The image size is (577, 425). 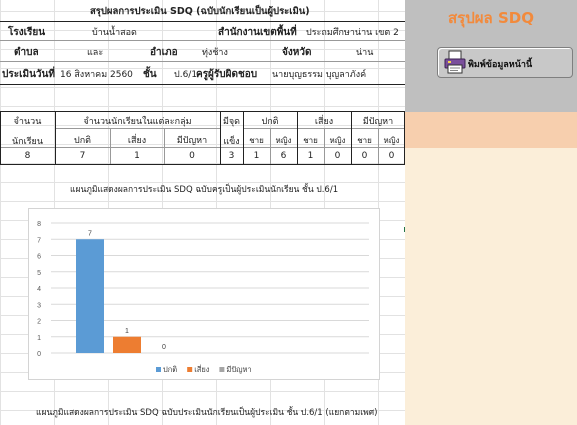 What do you see at coordinates (127, 331) in the screenshot?
I see `data-label: 1` at bounding box center [127, 331].